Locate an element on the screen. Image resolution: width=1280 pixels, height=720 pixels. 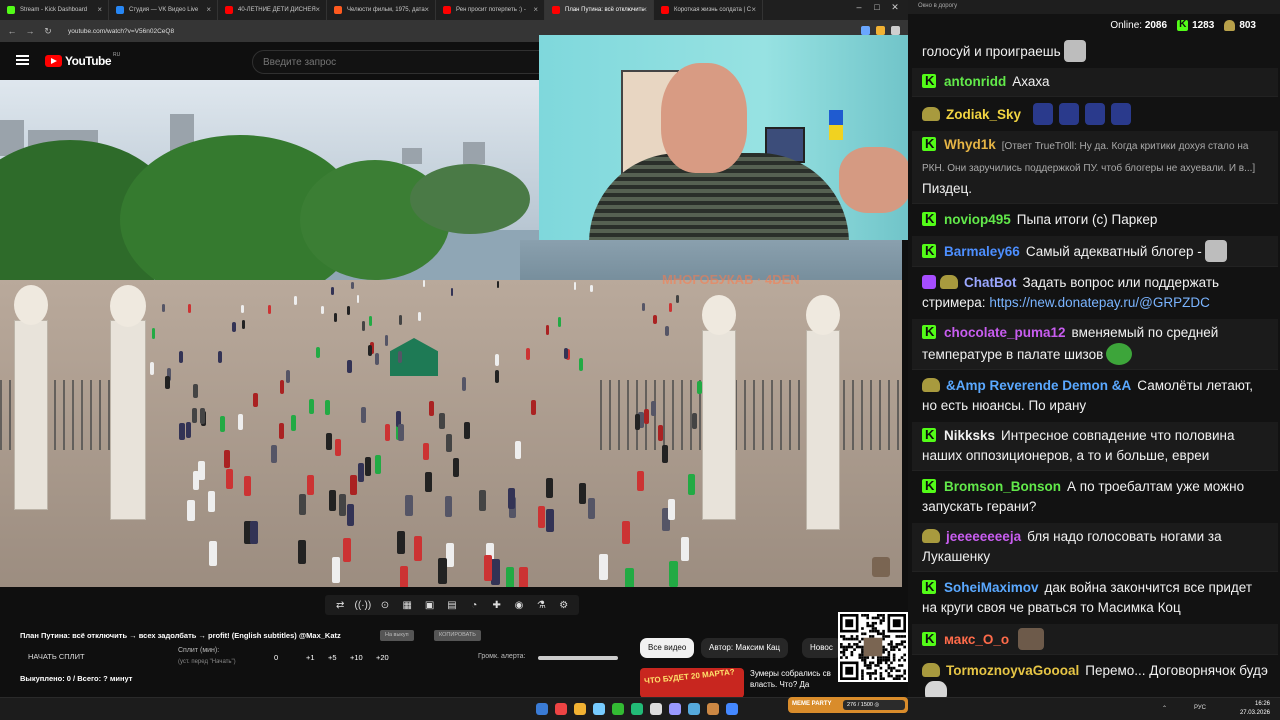
qr-code is located at coordinates (873, 647).